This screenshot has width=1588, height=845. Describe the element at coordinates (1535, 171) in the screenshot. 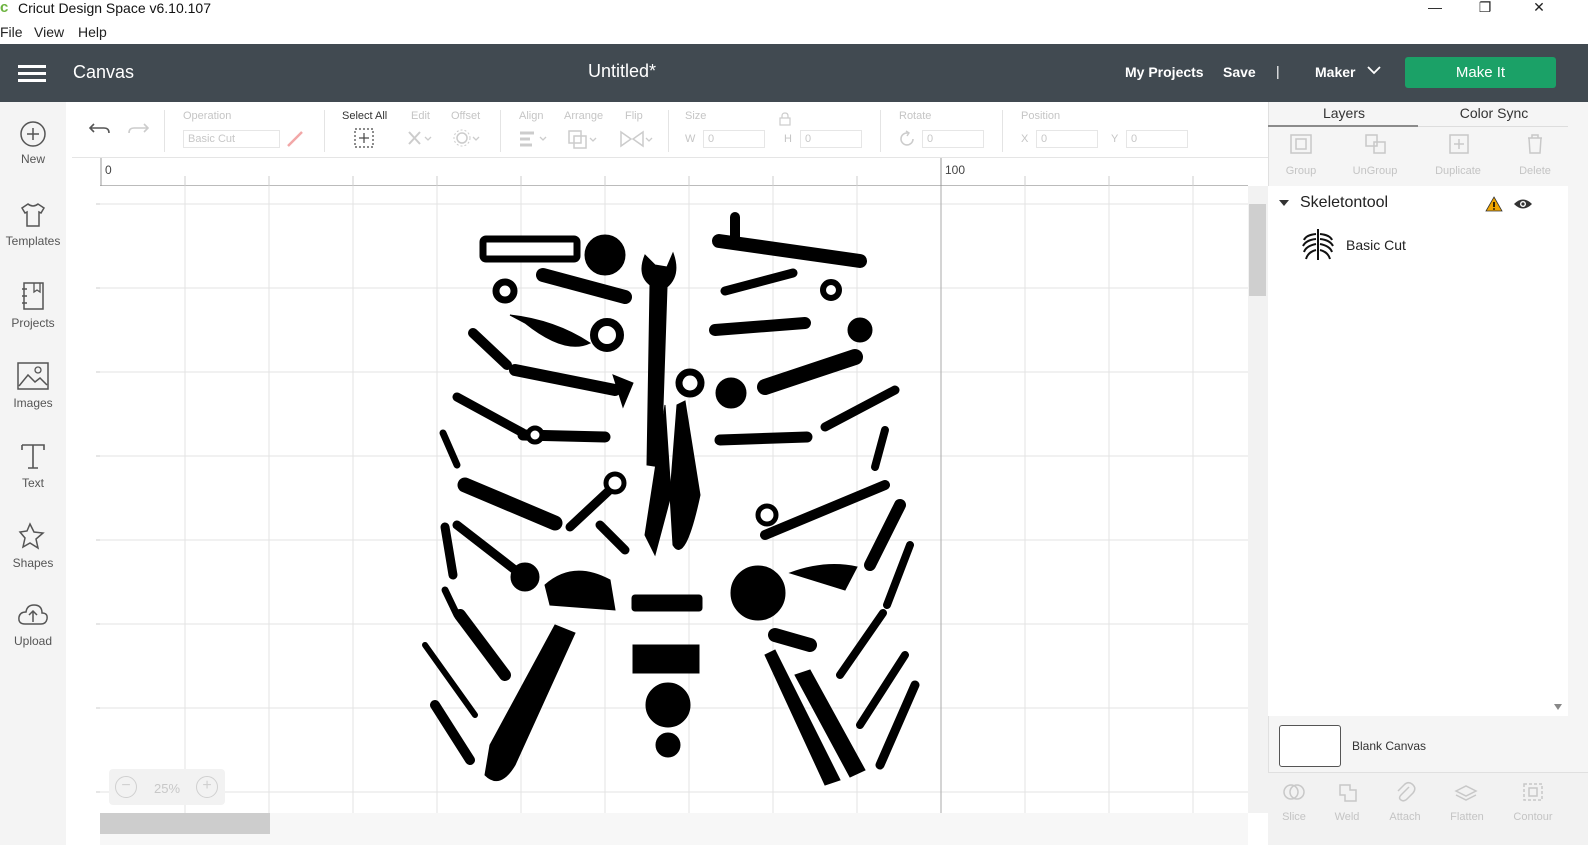

I see `delete-label: Delete` at that location.